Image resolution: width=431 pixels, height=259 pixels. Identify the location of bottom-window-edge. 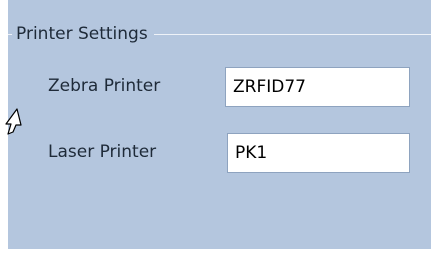
(215, 254).